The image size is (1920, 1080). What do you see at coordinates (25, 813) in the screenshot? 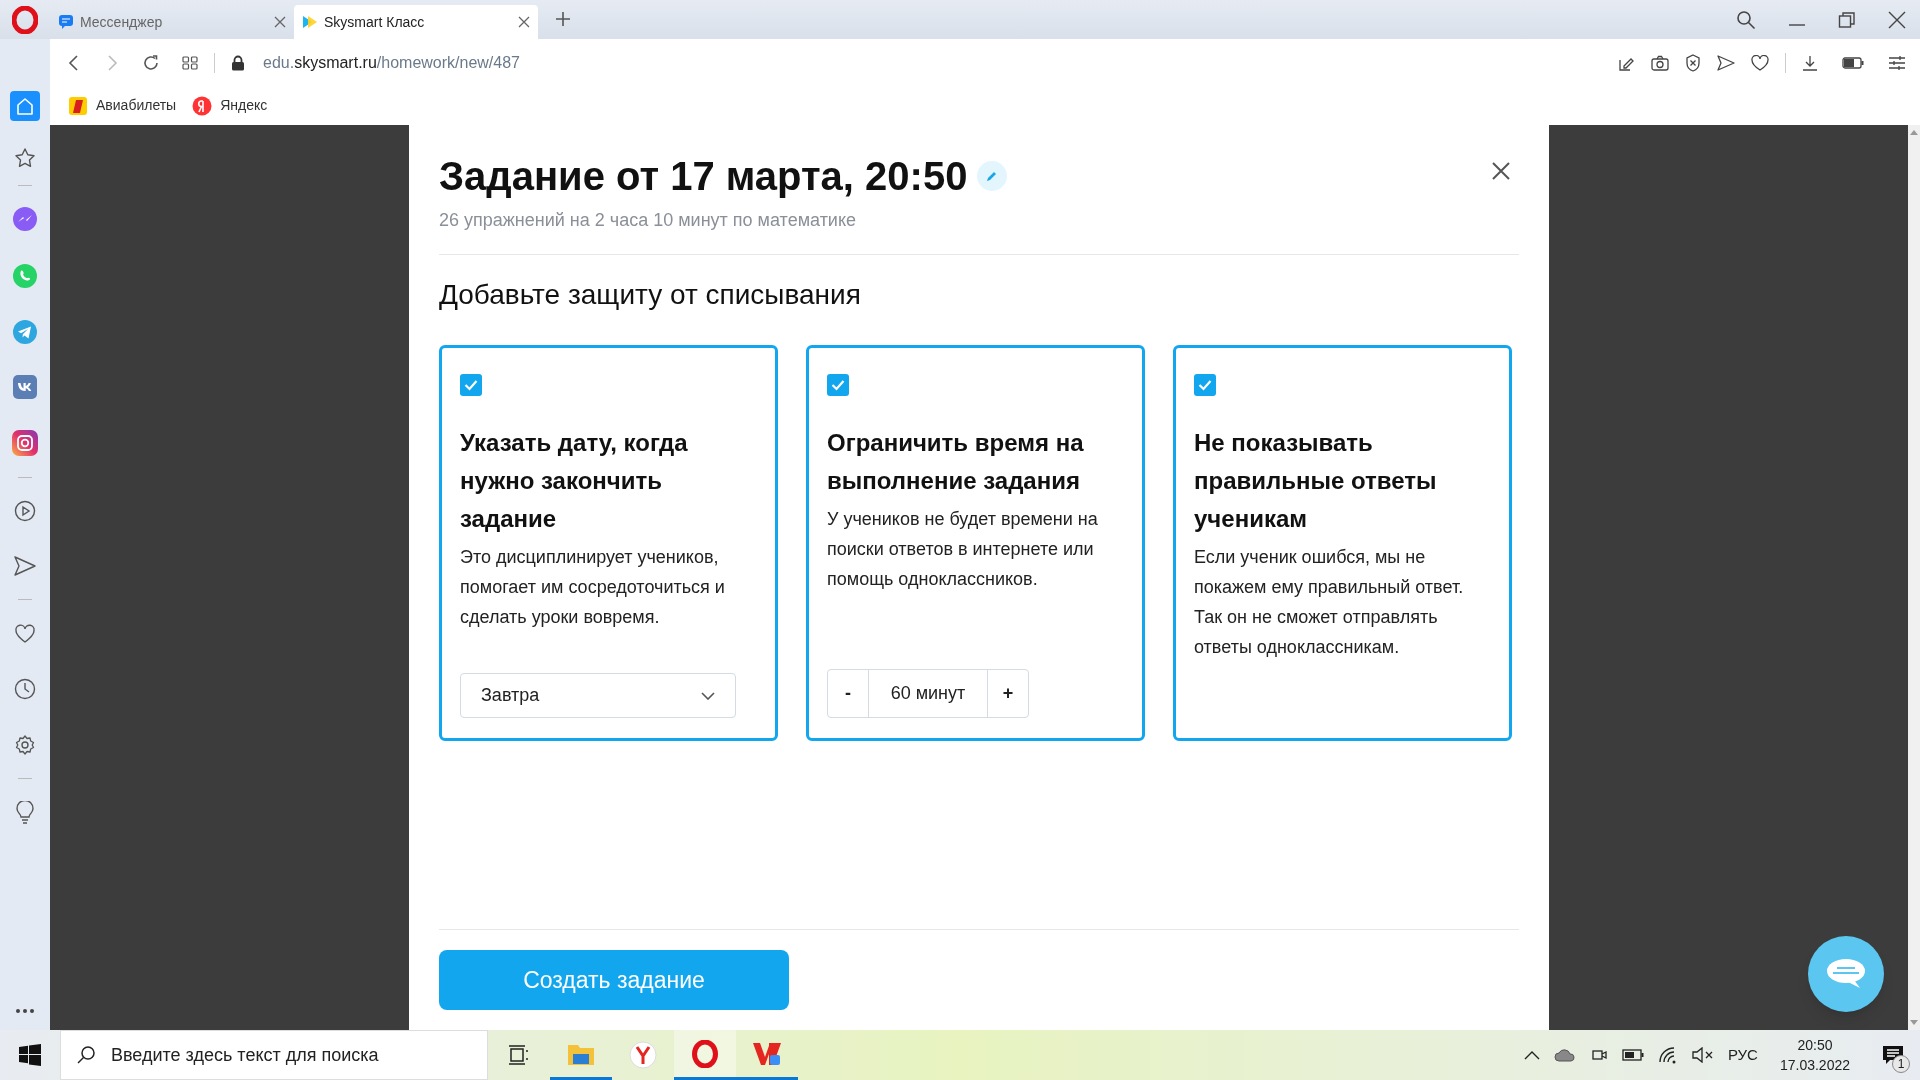
I see `lightbulb-icon` at bounding box center [25, 813].